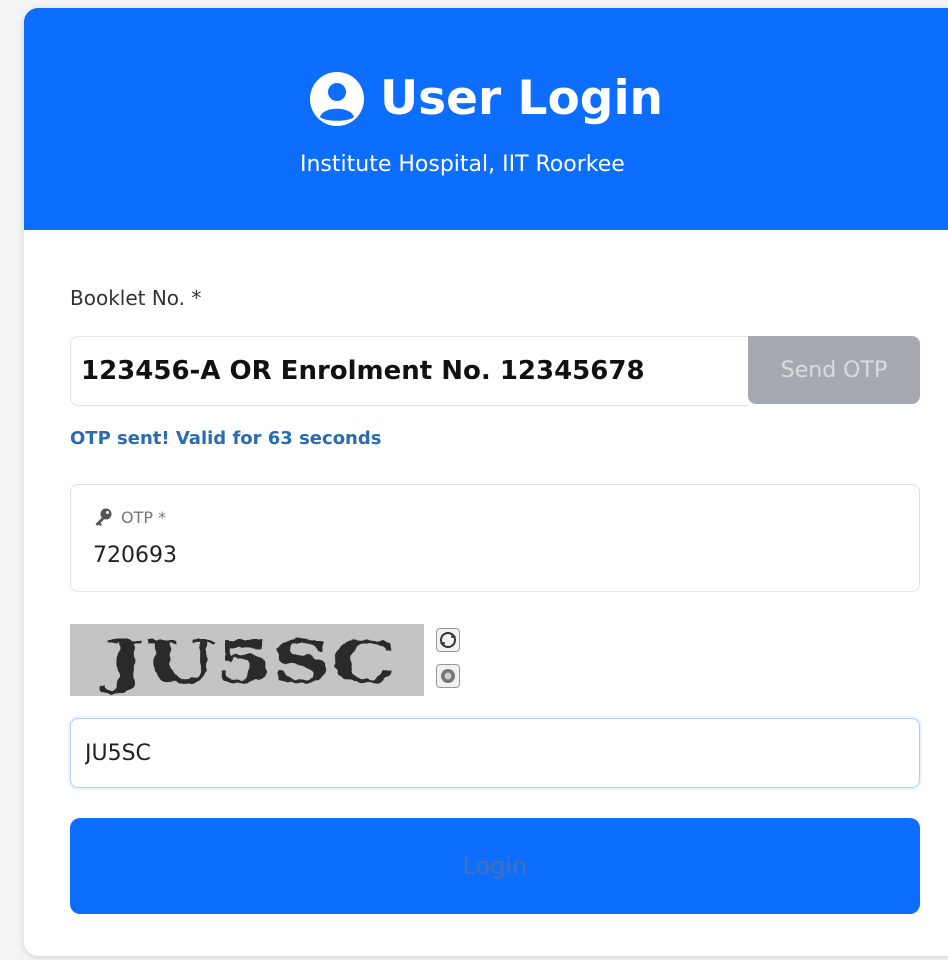 The image size is (948, 960). I want to click on captcha-image: JU5SC, so click(247, 660).